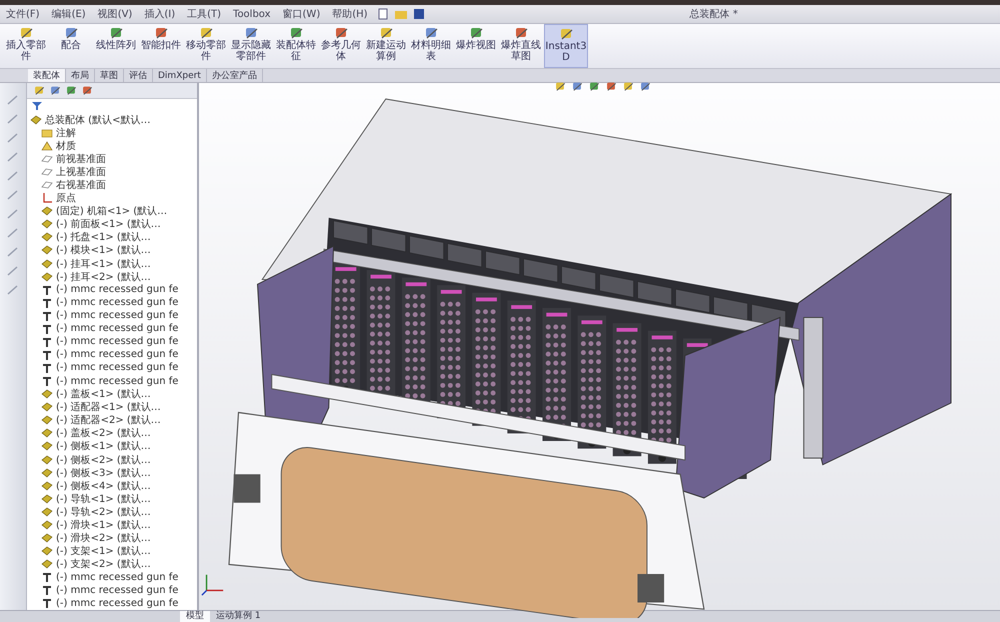 The height and width of the screenshot is (622, 1000). Describe the element at coordinates (112, 198) in the screenshot. I see `tree-item: 原点` at that location.